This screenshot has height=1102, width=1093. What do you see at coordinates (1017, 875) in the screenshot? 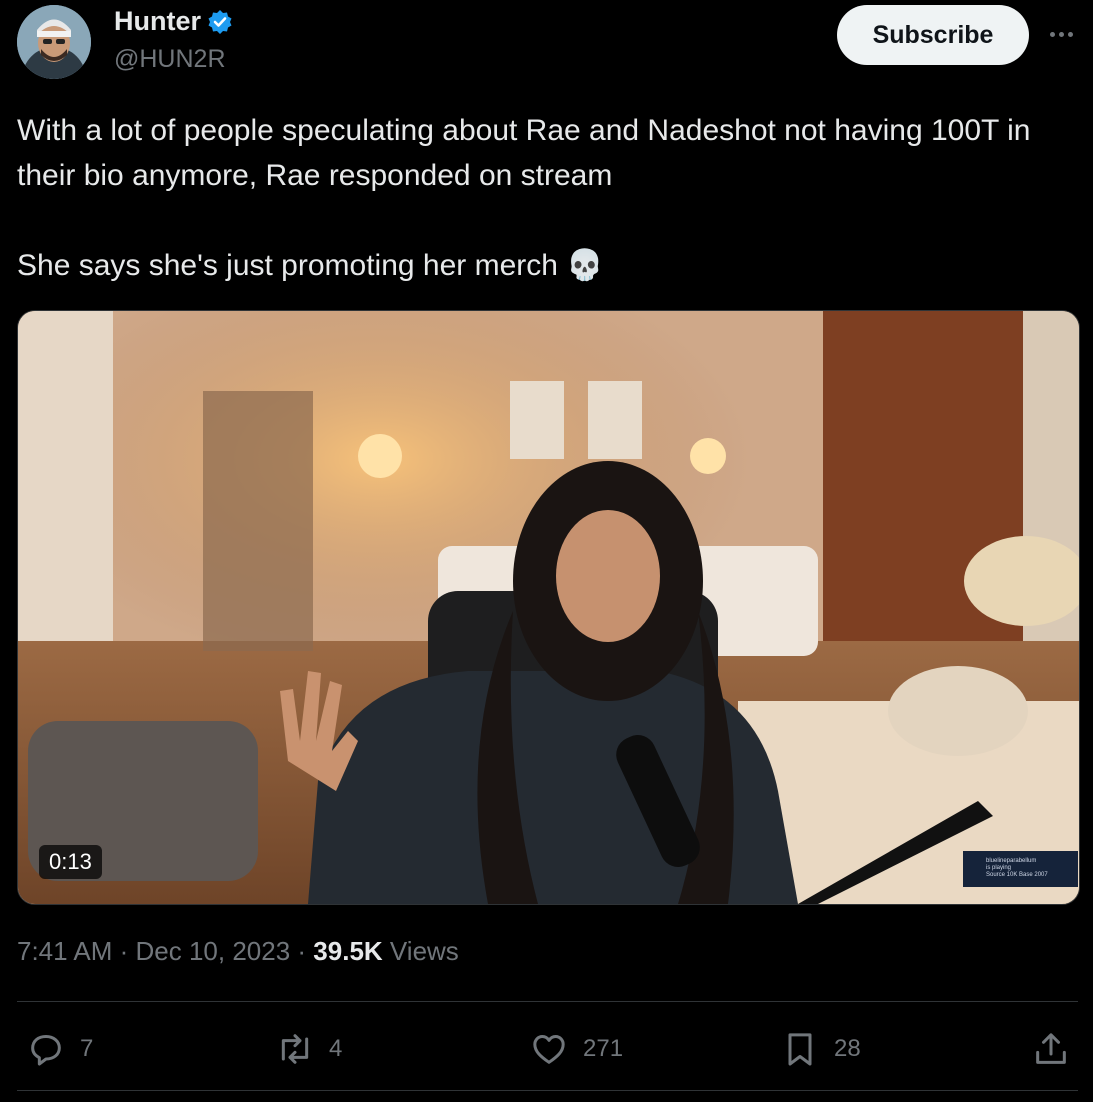
I see `overlay-game: Source 10K Base 2007` at bounding box center [1017, 875].